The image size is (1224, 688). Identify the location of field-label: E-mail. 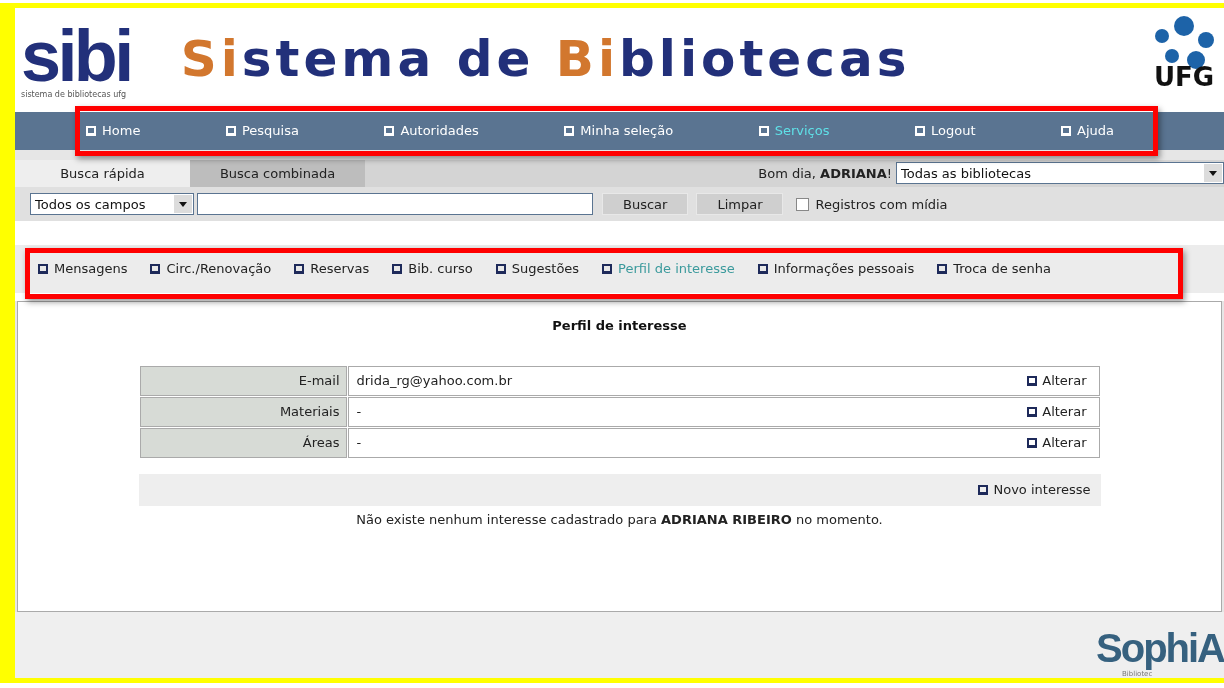
(243, 380).